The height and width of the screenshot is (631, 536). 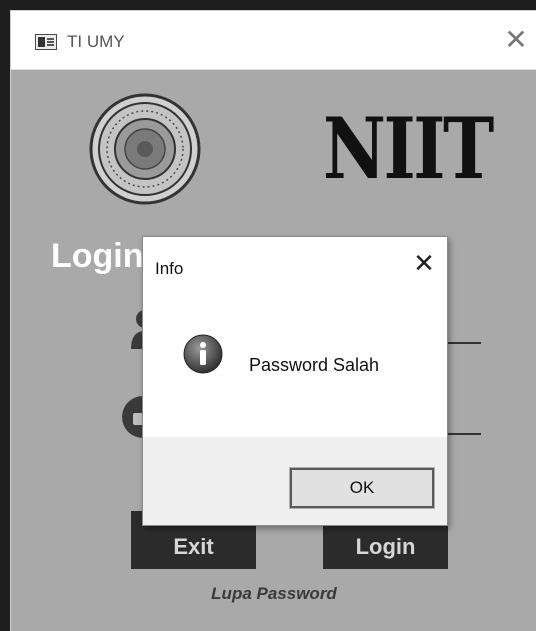 I want to click on dialog-footer: OK, so click(x=295, y=481).